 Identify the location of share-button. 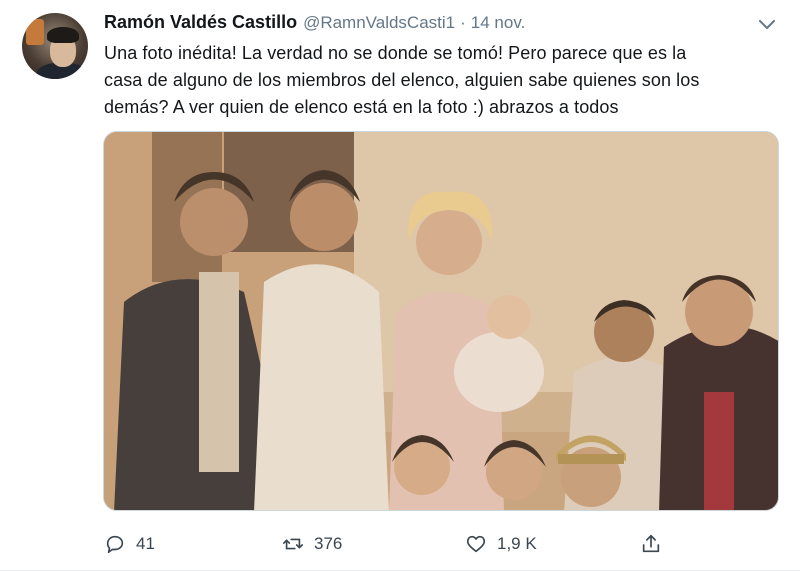
(656, 544).